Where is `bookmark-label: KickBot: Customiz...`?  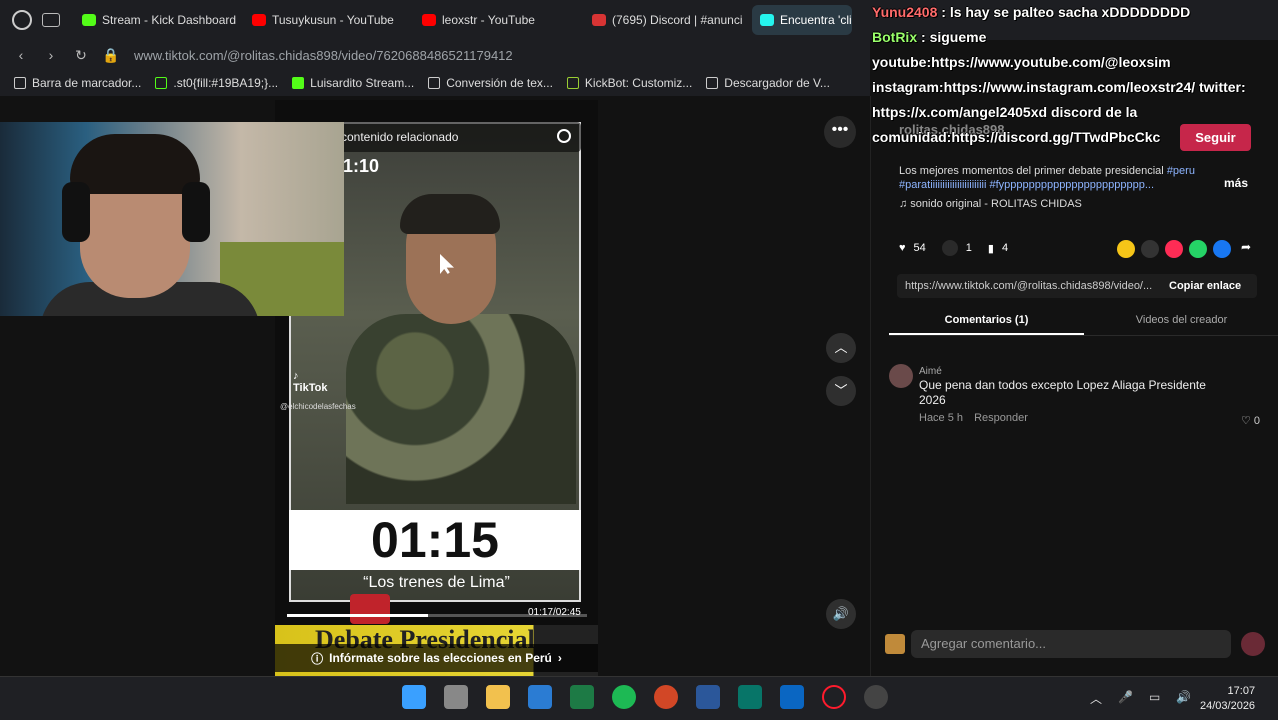
bookmark-label: KickBot: Customiz... is located at coordinates (638, 83).